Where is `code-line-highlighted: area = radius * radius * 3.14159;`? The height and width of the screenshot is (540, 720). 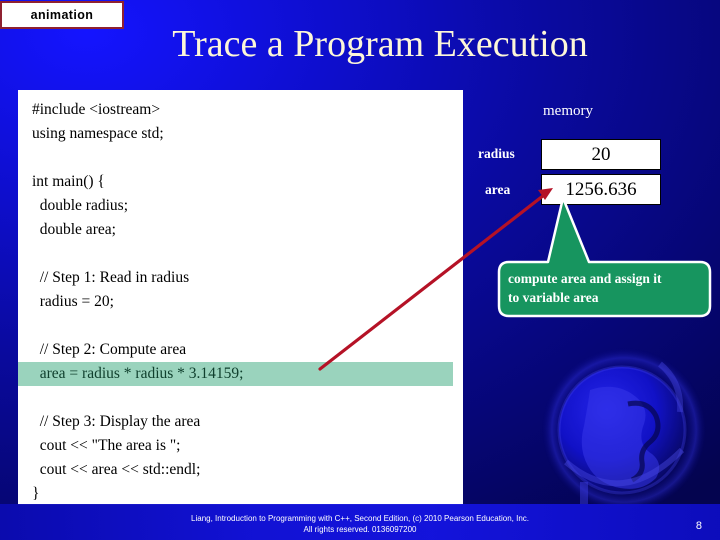 code-line-highlighted: area = radius * radius * 3.14159; is located at coordinates (235, 374).